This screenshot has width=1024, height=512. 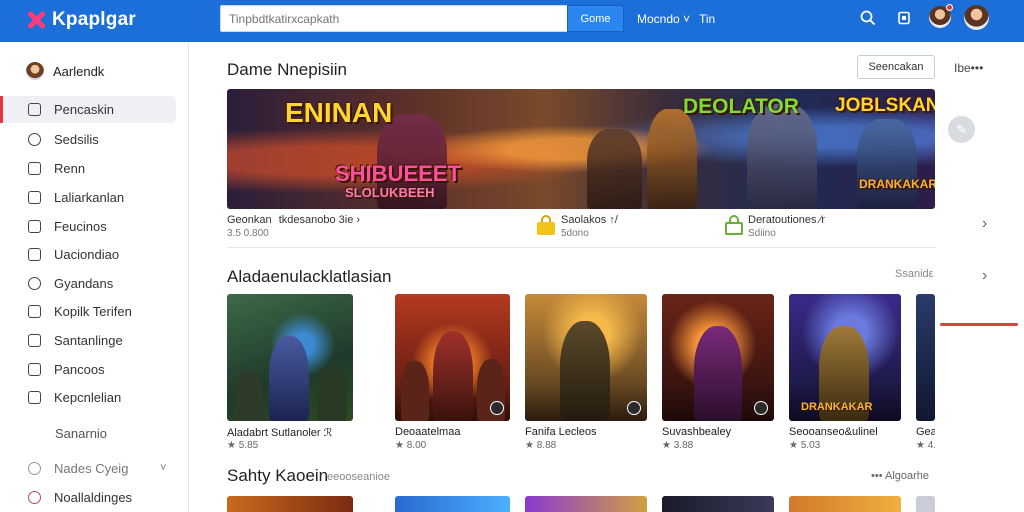 I want to click on sidebar-item-uaciondiao: Uaciondiao, so click(x=88, y=254).